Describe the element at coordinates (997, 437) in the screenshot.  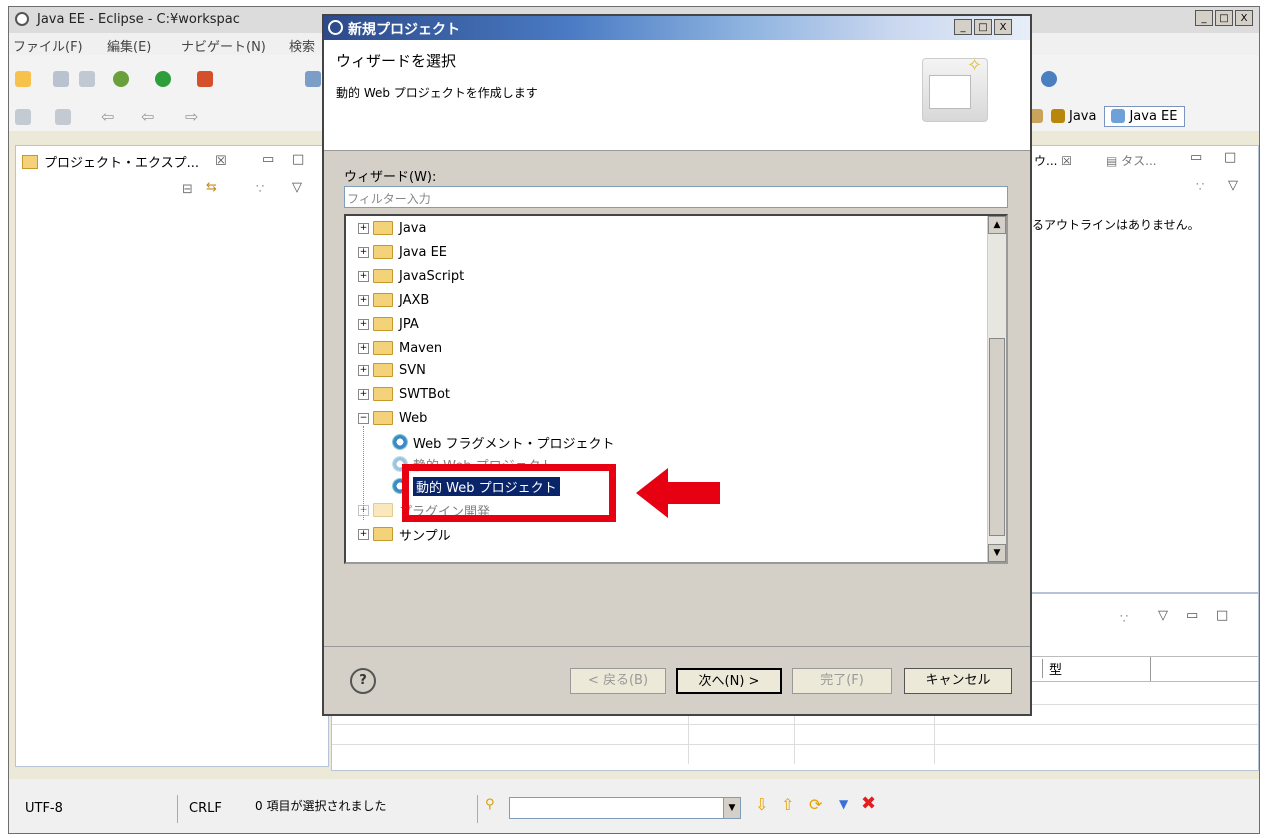
I see `scroll-thumb` at that location.